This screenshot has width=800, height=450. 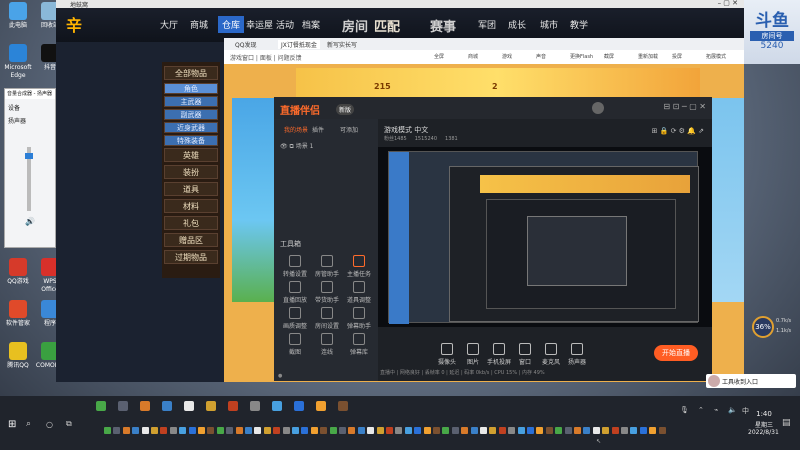 I want to click on tray-expand-icon: ⌃, so click(x=701, y=410).